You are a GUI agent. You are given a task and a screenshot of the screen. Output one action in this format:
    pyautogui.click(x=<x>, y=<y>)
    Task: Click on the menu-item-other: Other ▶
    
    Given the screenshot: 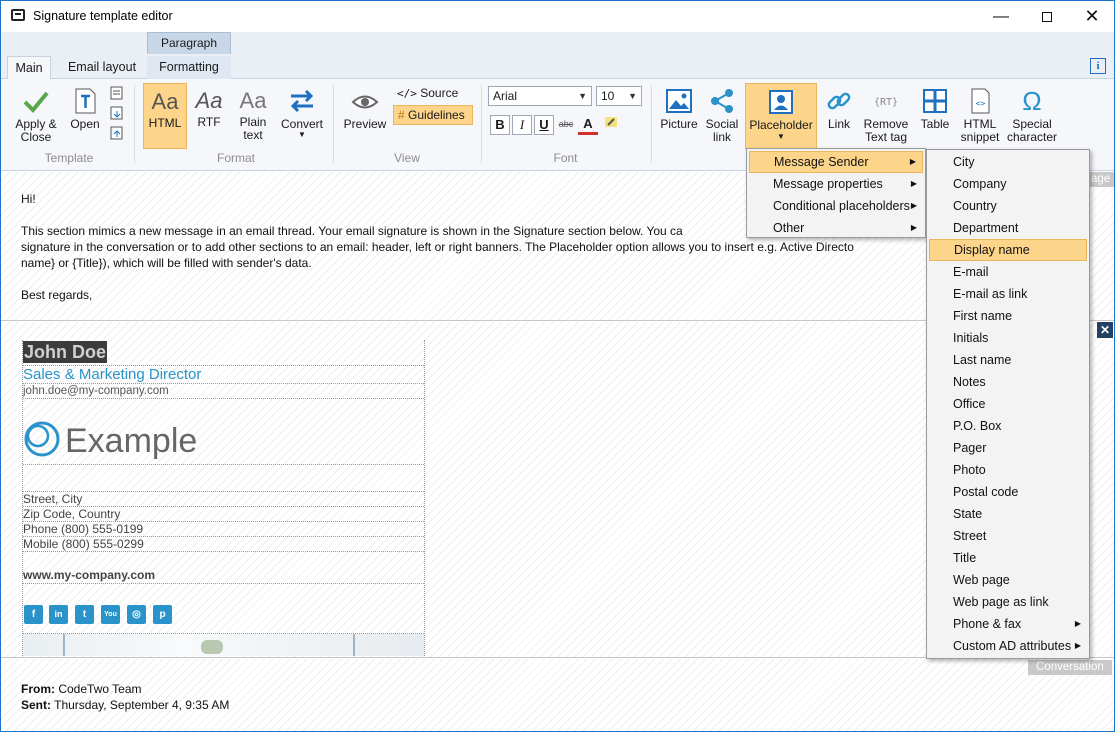 What is the action you would take?
    pyautogui.click(x=836, y=228)
    